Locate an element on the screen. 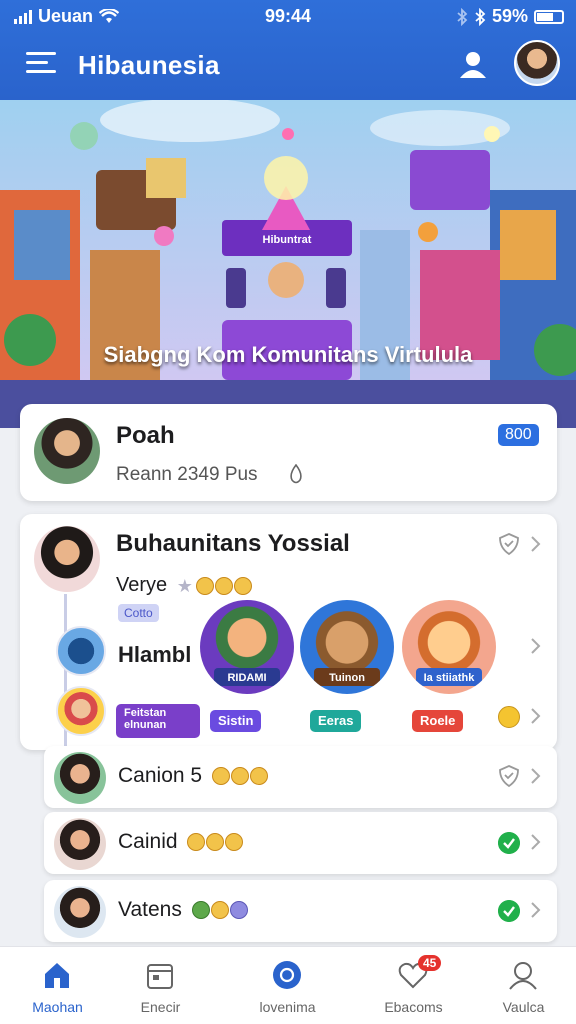 This screenshot has width=576, height=1024. nav-label: Enecir is located at coordinates (160, 1007).